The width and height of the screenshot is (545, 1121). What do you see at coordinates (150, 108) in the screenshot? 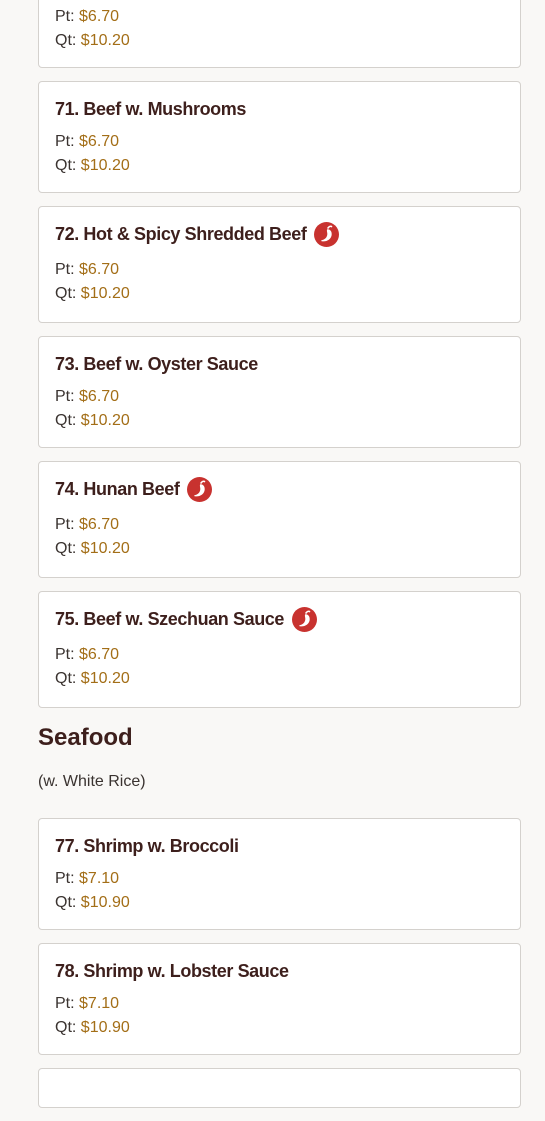
I see `item-title: 71. Beef w. Mushrooms` at bounding box center [150, 108].